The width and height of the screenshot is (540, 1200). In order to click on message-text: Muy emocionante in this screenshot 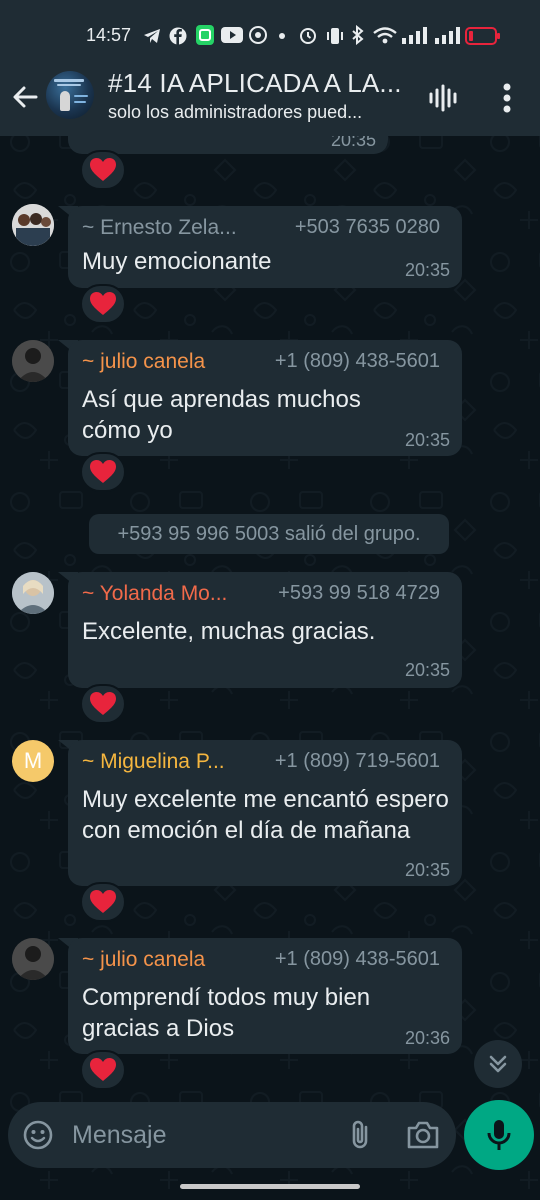, I will do `click(177, 261)`.